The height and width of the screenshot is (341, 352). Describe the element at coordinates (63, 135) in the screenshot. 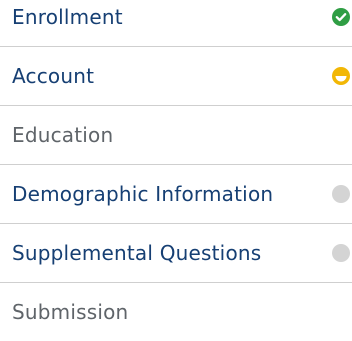

I see `step-label: Education` at that location.